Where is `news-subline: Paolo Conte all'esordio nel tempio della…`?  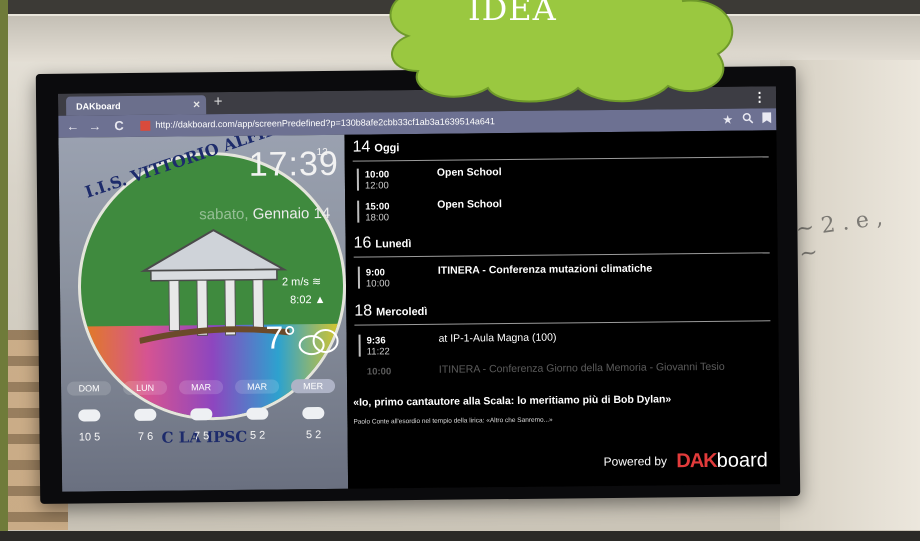 news-subline: Paolo Conte all'esordio nel tempio della… is located at coordinates (453, 421).